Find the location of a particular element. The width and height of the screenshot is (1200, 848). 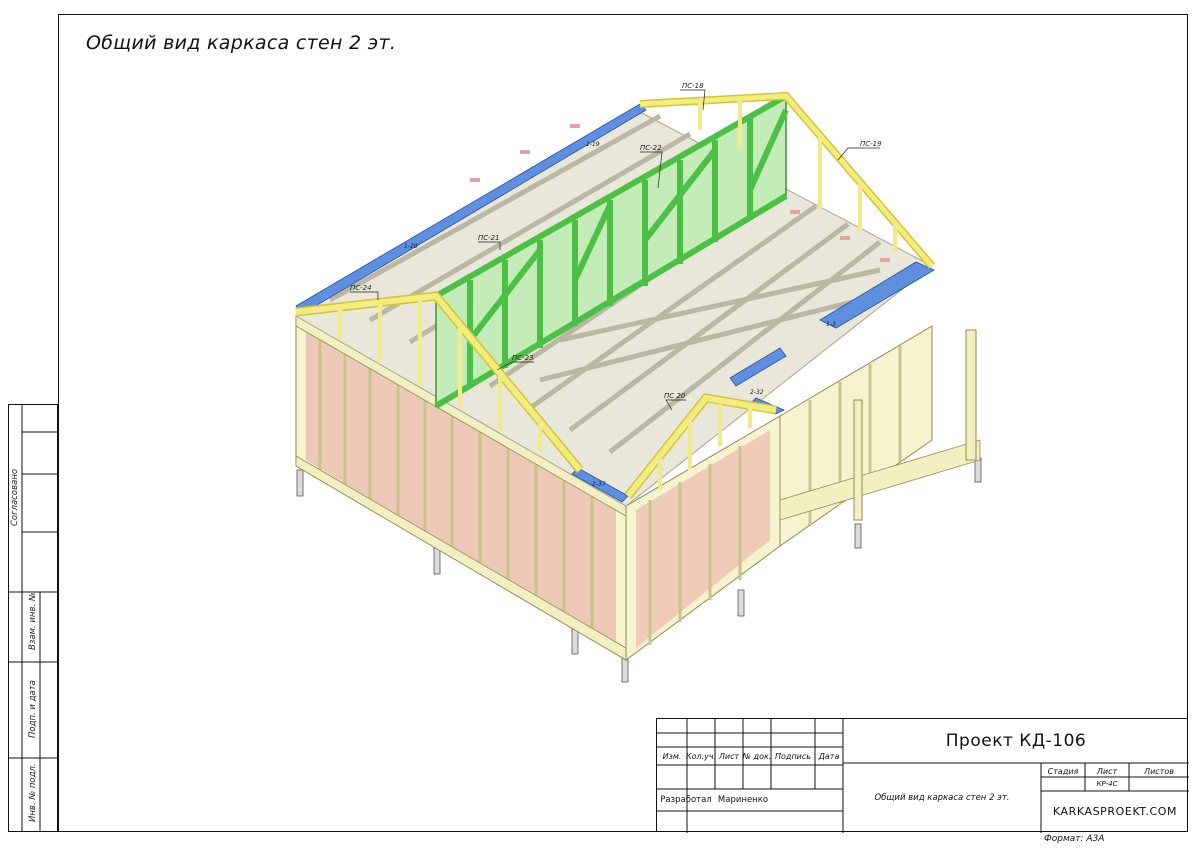

col-list: Лист is located at coordinates (729, 756).